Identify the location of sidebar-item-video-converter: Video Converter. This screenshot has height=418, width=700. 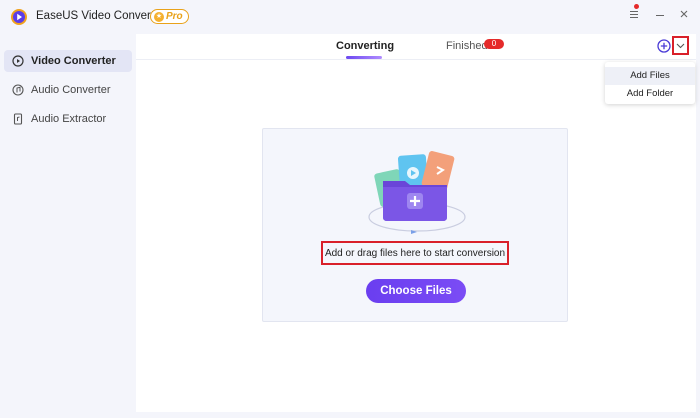
(68, 61).